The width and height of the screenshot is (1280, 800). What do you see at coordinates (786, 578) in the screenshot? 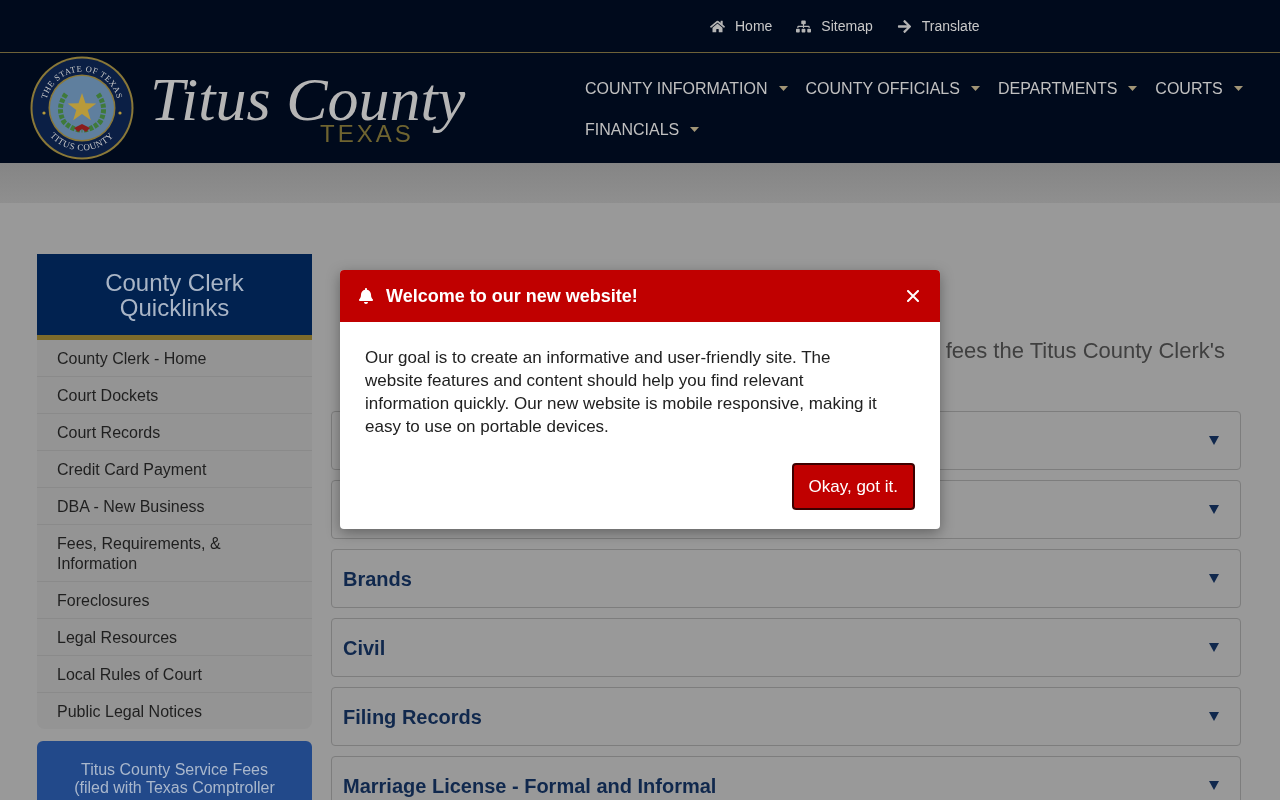
I see `accordion-header: Brands` at bounding box center [786, 578].